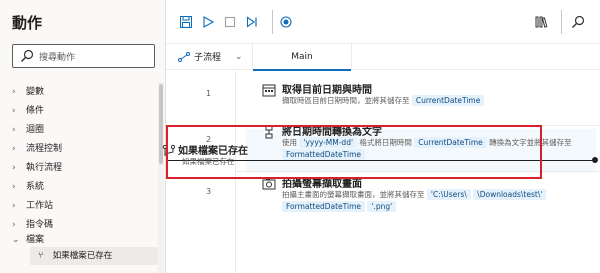 The width and height of the screenshot is (600, 273). I want to click on variable-chip: CurrentDateTime, so click(448, 100).